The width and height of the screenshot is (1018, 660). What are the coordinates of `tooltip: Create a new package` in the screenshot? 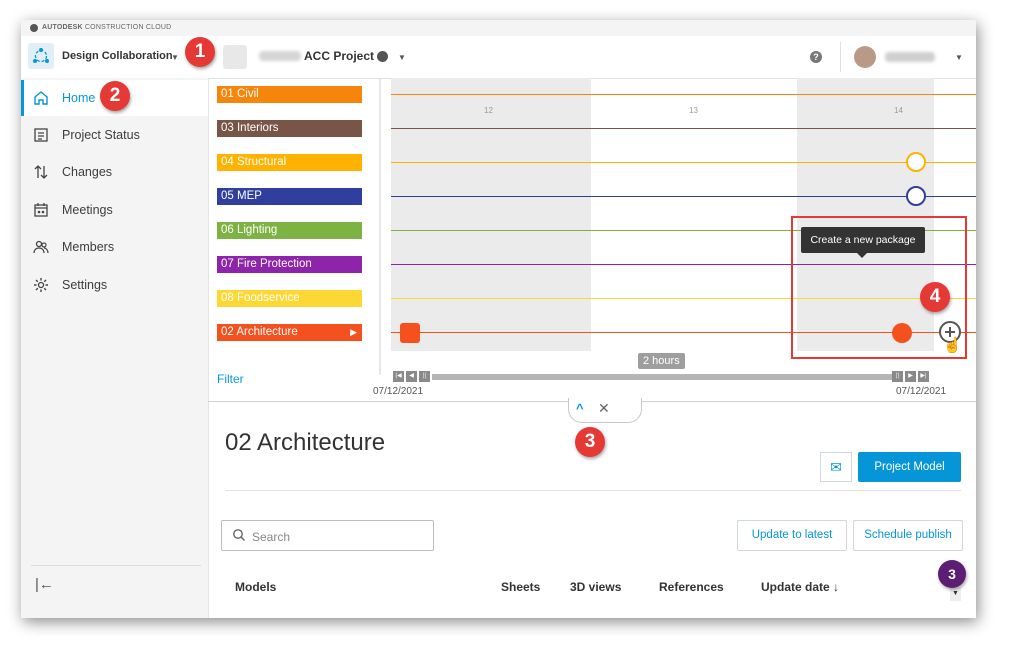 It's located at (863, 242).